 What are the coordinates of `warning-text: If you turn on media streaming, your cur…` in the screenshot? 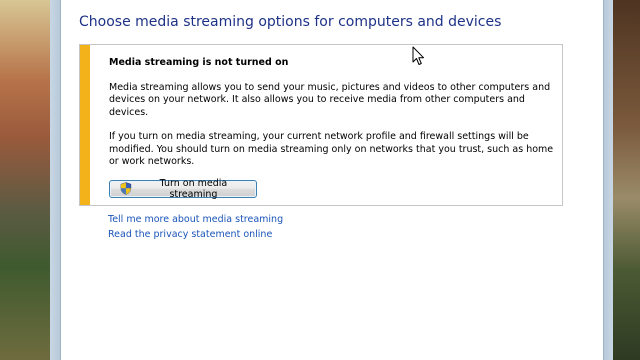 It's located at (331, 149).